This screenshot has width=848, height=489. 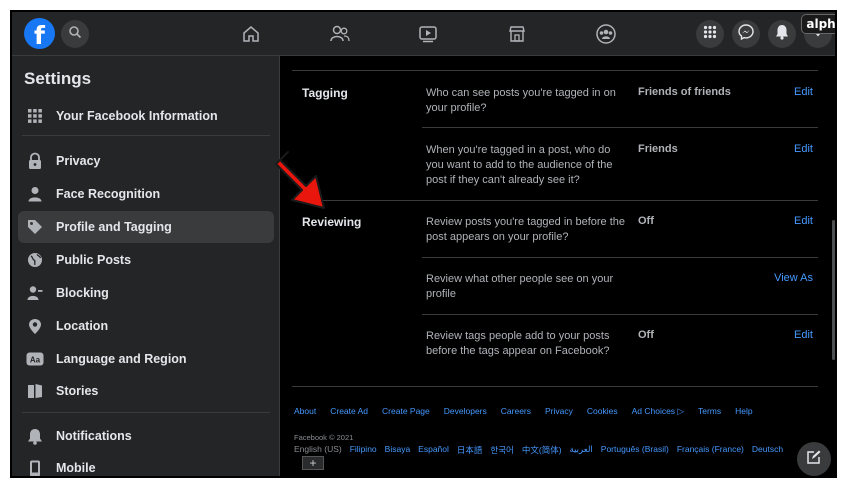 I want to click on footer-copyright: Facebook © 2021, so click(x=324, y=437).